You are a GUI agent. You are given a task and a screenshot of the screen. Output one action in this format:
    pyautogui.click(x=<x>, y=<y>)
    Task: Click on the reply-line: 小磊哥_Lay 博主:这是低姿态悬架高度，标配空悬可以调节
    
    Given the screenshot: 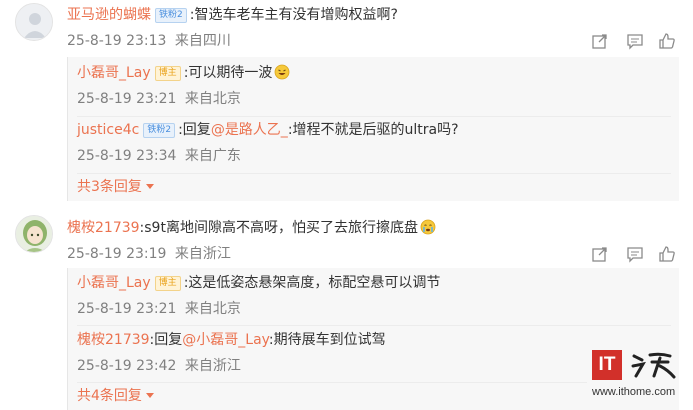 What is the action you would take?
    pyautogui.click(x=258, y=283)
    